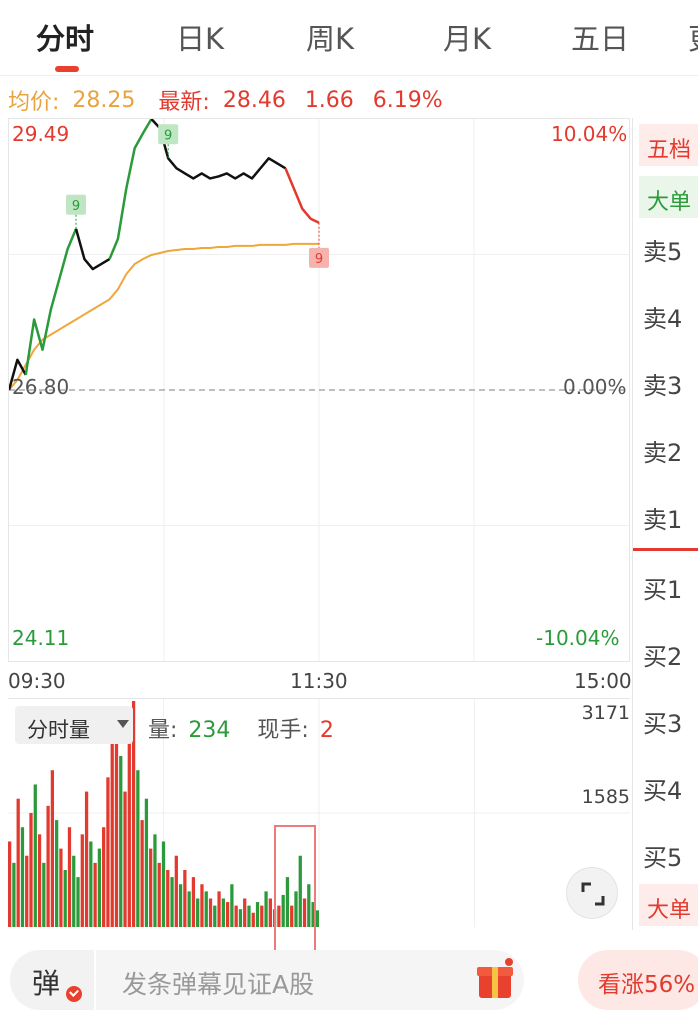  I want to click on buy-level-2: 买2, so click(663, 657).